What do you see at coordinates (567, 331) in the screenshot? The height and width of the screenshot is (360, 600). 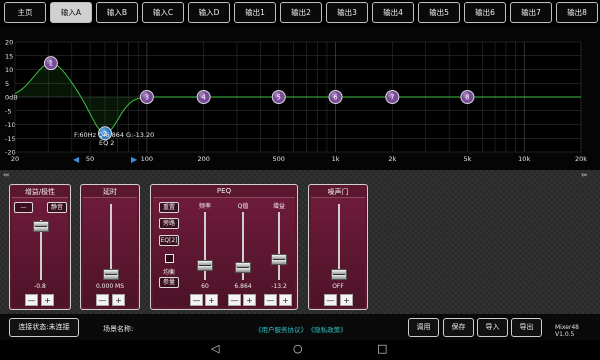 I see `app-version: Mixer48 V1.0.5` at bounding box center [567, 331].